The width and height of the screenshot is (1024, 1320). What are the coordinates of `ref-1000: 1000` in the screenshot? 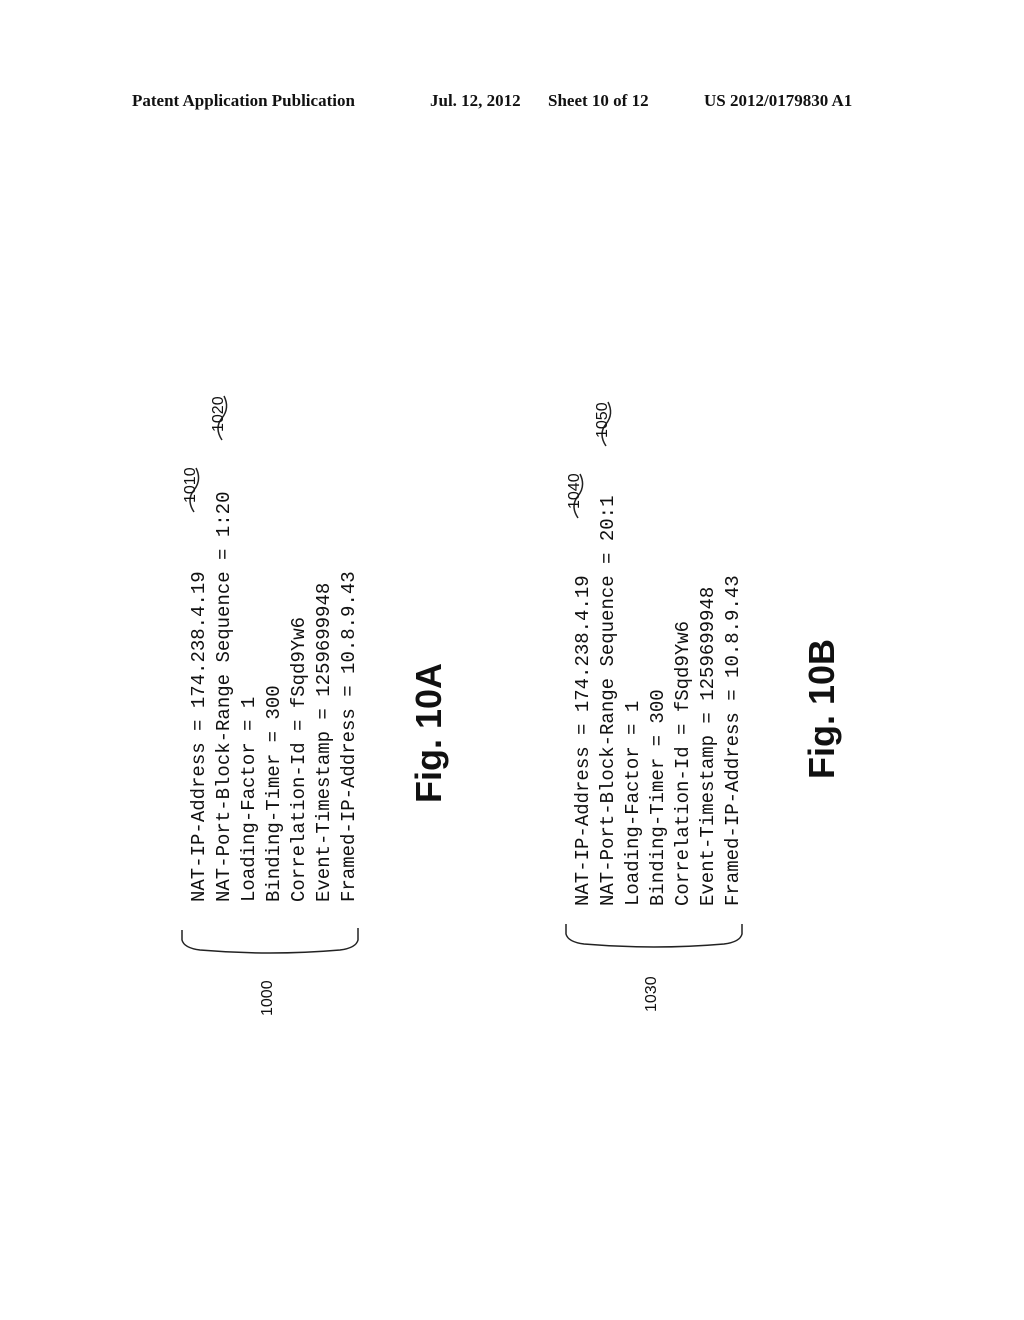 It's located at (267, 998).